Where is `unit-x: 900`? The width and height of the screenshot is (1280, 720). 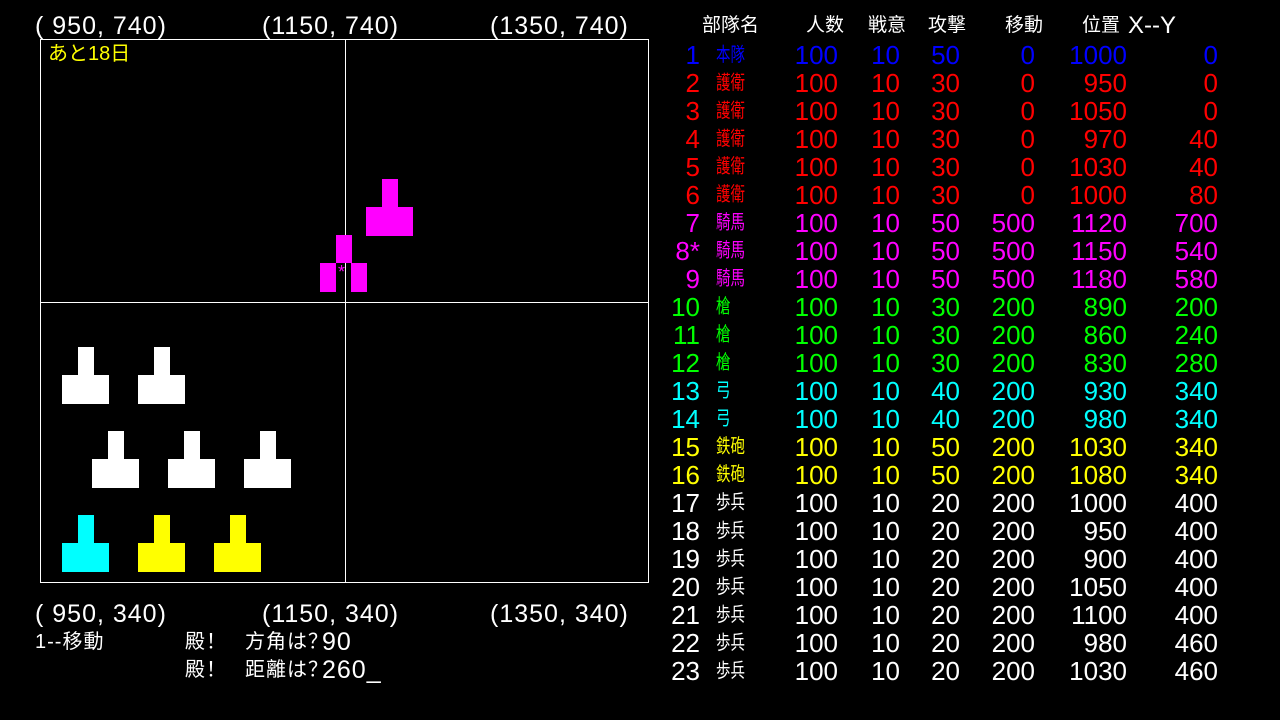
unit-x: 900 is located at coordinates (1105, 559).